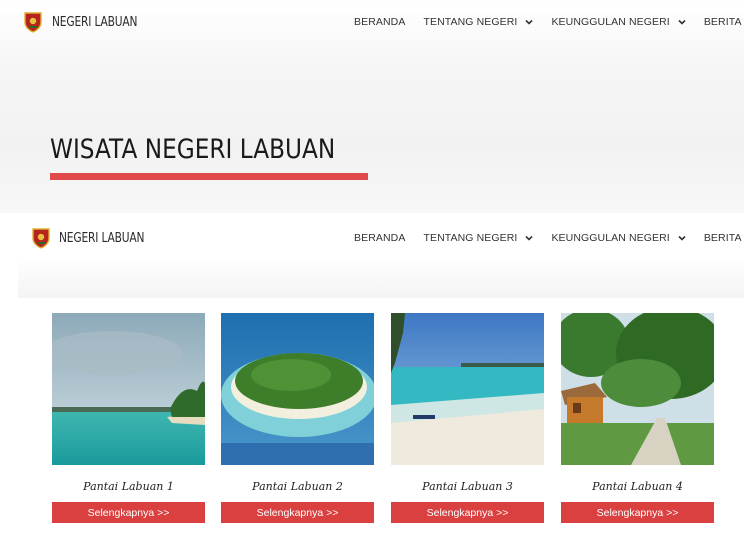  What do you see at coordinates (381, 277) in the screenshot?
I see `section-band` at bounding box center [381, 277].